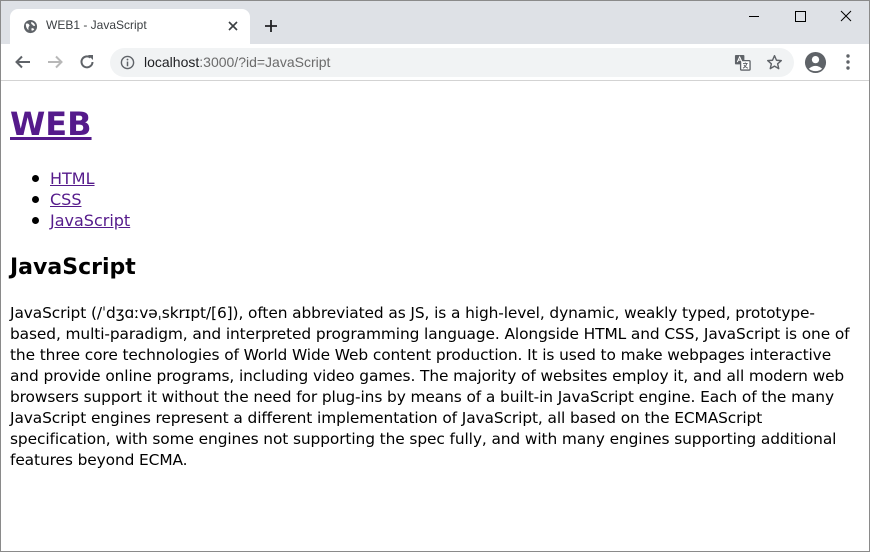  I want to click on link-javascript: JavaScript, so click(90, 220).